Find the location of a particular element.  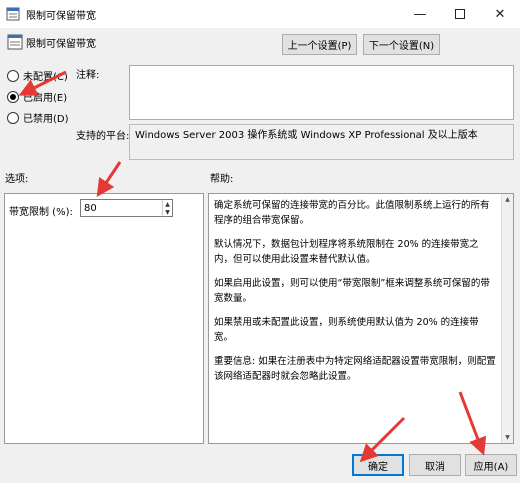

next-setting-label: 下一个设置(N) is located at coordinates (401, 46).